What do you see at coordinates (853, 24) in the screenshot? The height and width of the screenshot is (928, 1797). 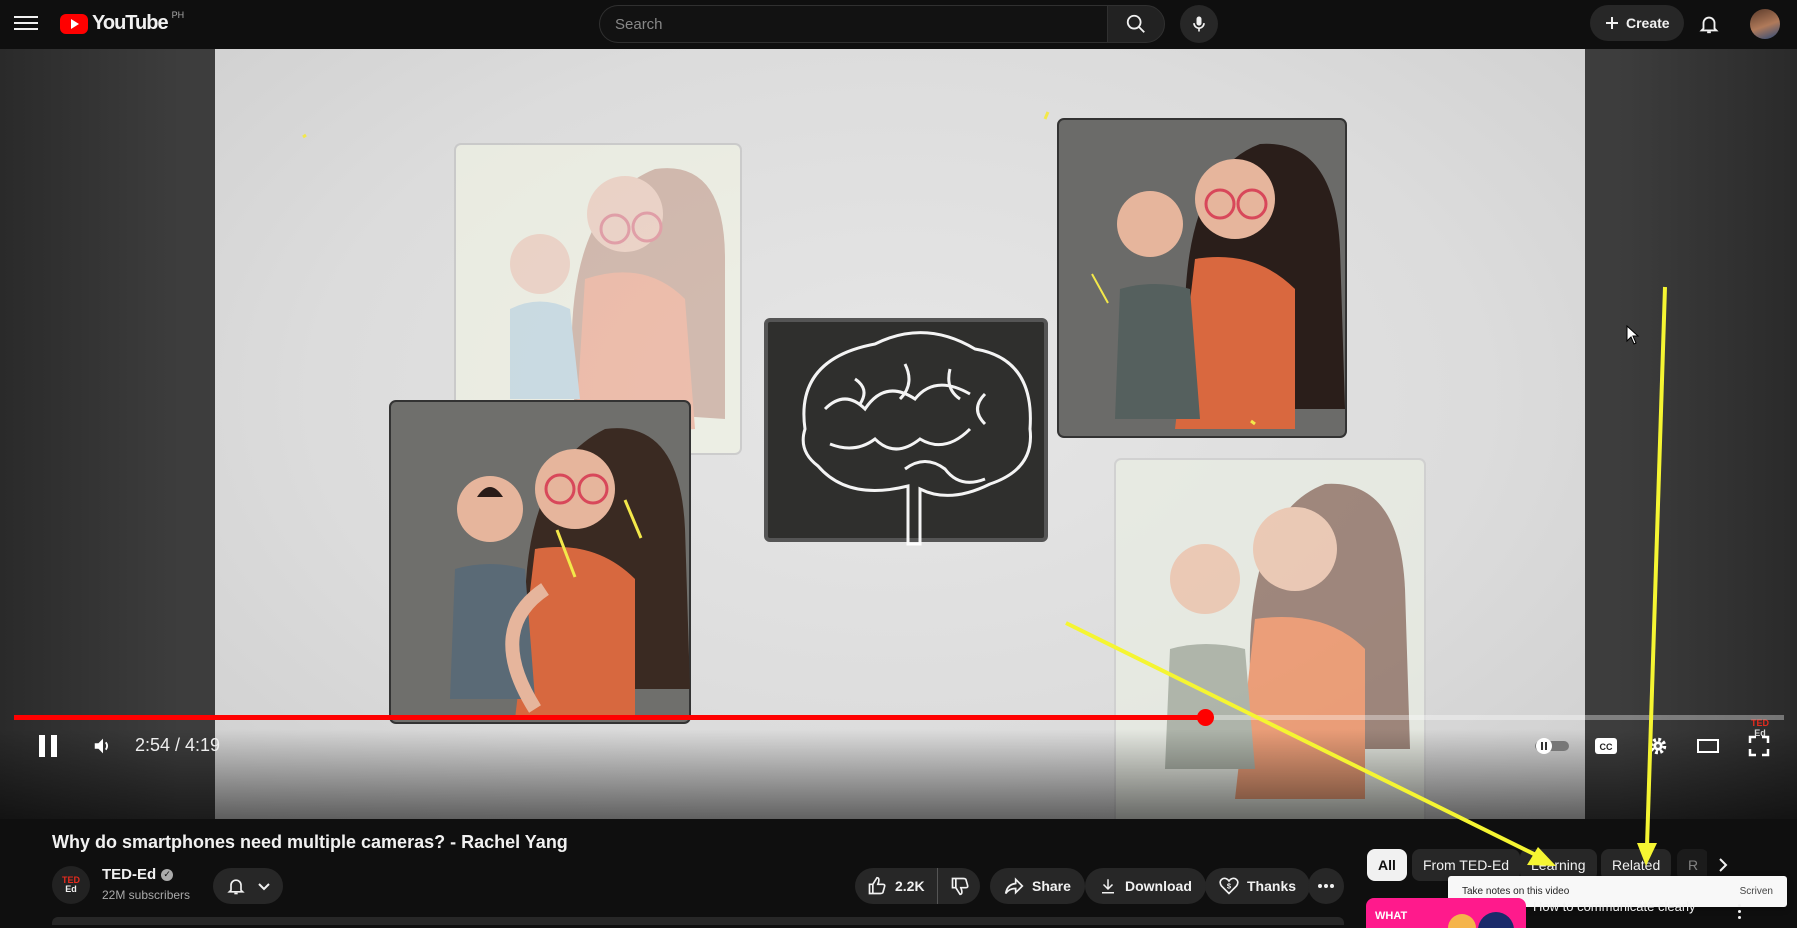 I see `search-input` at bounding box center [853, 24].